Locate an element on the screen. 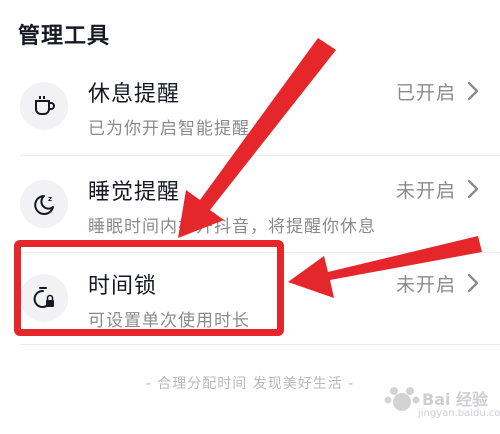  watermark-url: jingyan.baidu.com is located at coordinates (459, 413).